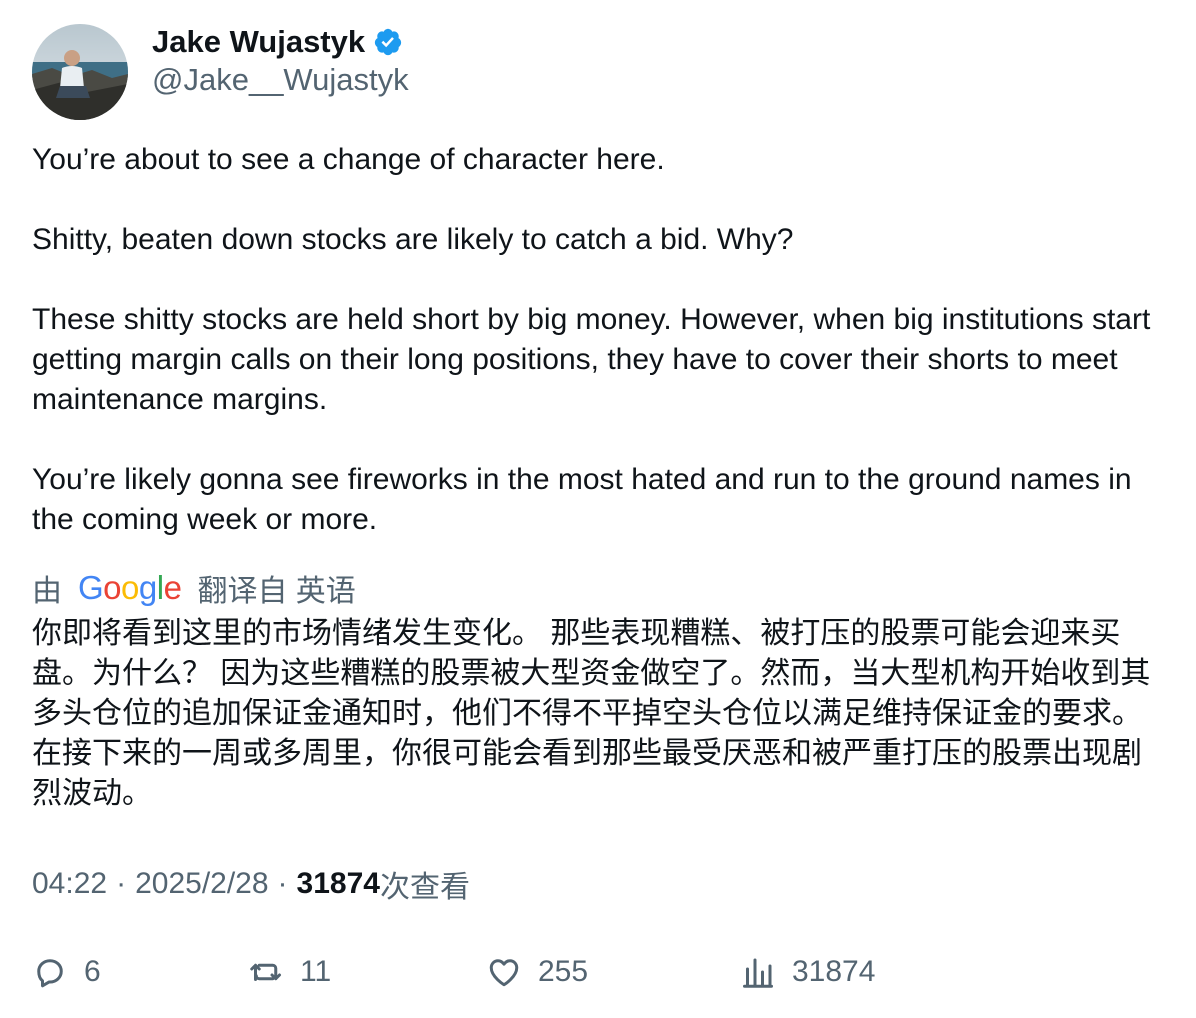 The height and width of the screenshot is (1018, 1196). I want to click on retweet-count: 11, so click(316, 971).